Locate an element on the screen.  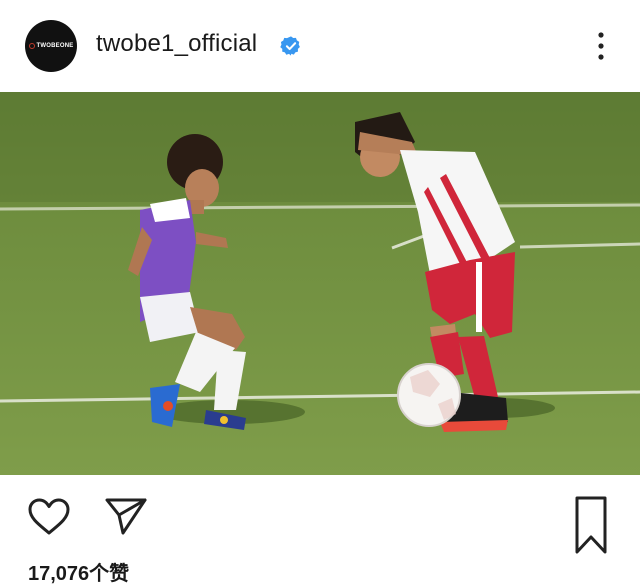
send-icon is located at coordinates (126, 515).